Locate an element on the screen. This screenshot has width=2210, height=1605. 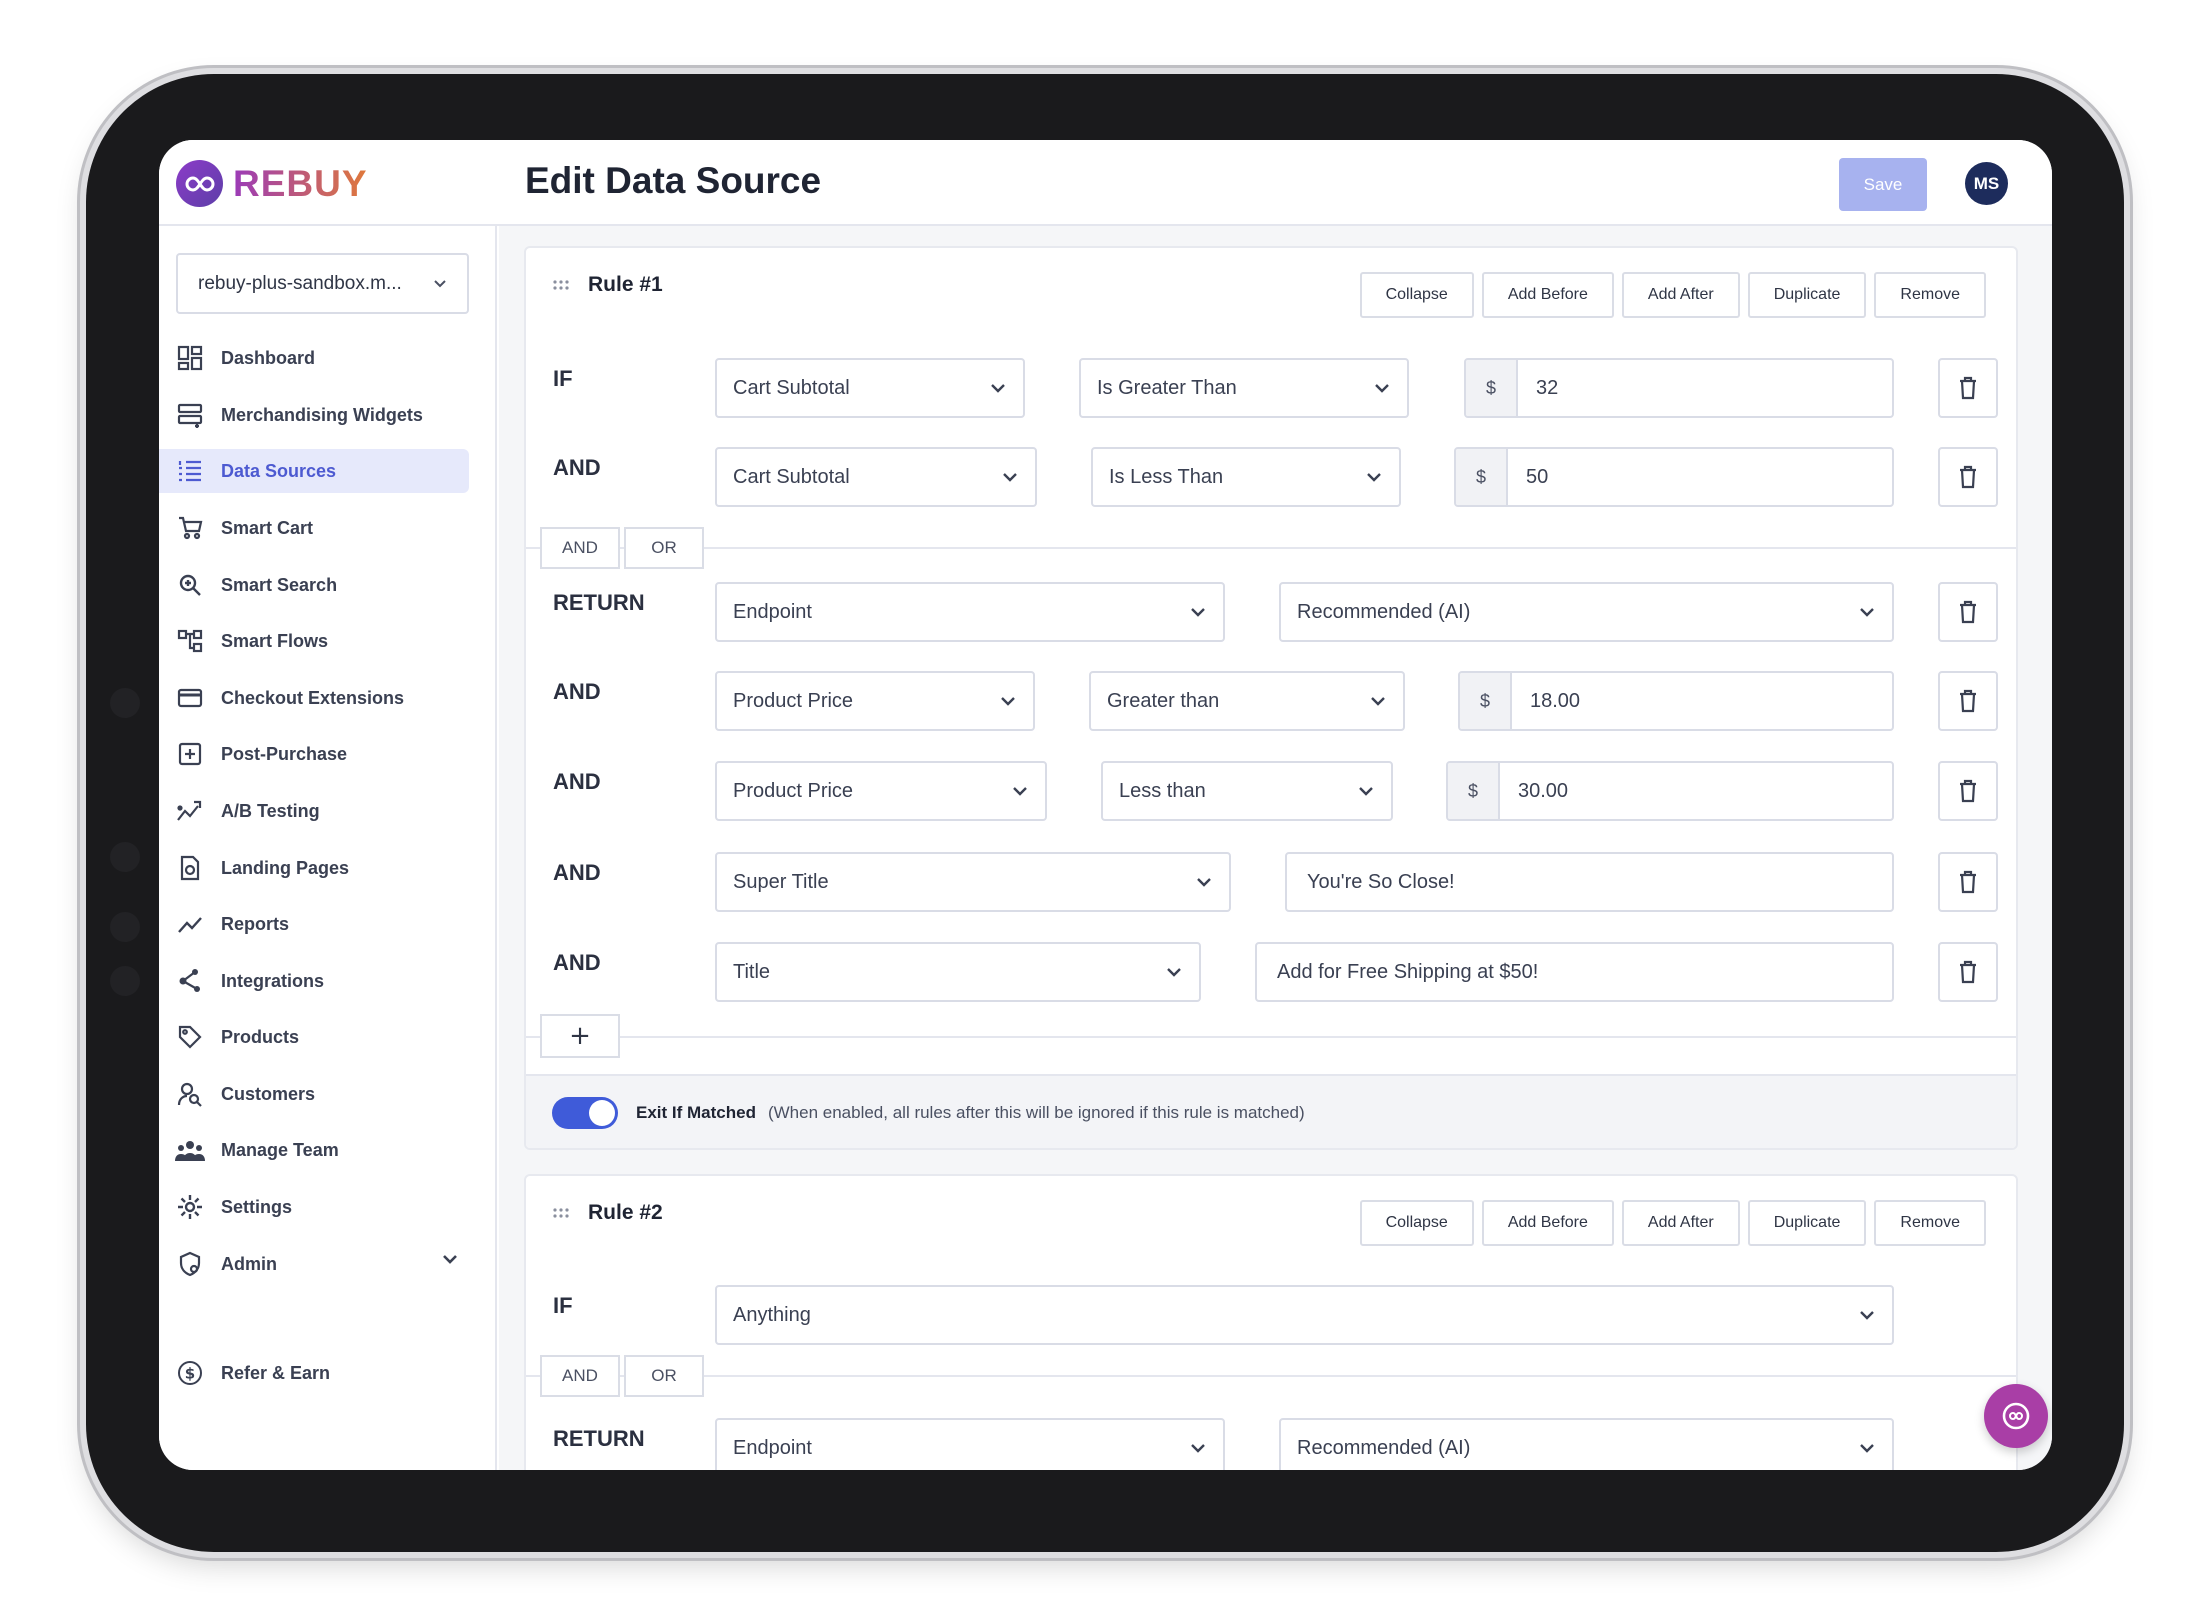
sidebar-item-label: Products is located at coordinates (260, 1036).